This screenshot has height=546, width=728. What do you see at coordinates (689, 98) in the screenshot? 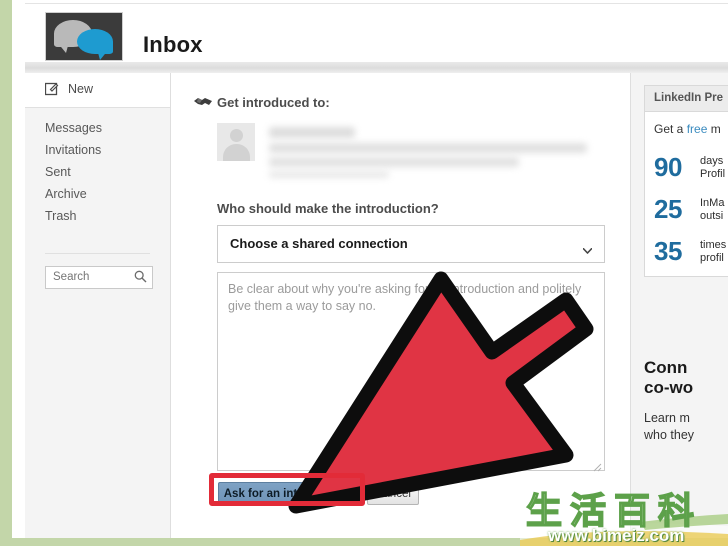
I see `linkedin-premium-tab-label: LinkedIn Pre` at bounding box center [689, 98].